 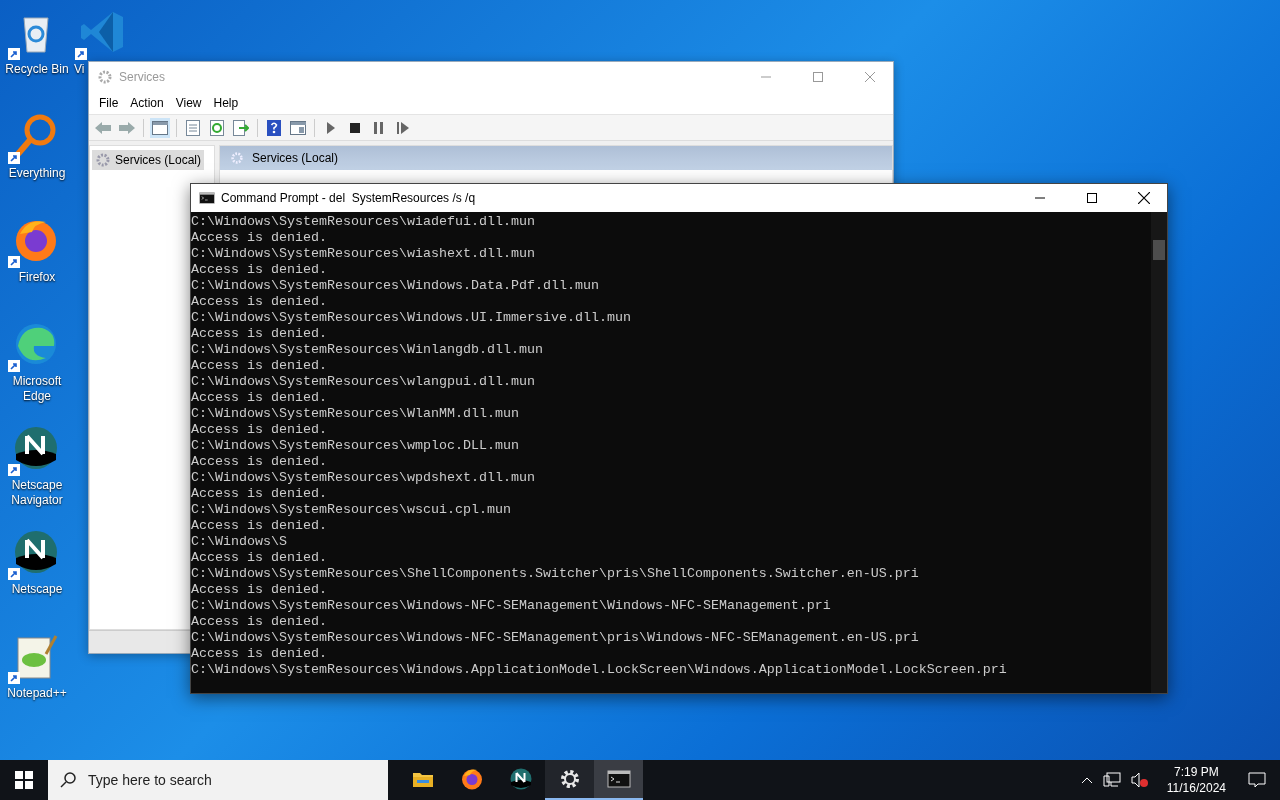 What do you see at coordinates (1144, 198) in the screenshot?
I see `close-icon` at bounding box center [1144, 198].